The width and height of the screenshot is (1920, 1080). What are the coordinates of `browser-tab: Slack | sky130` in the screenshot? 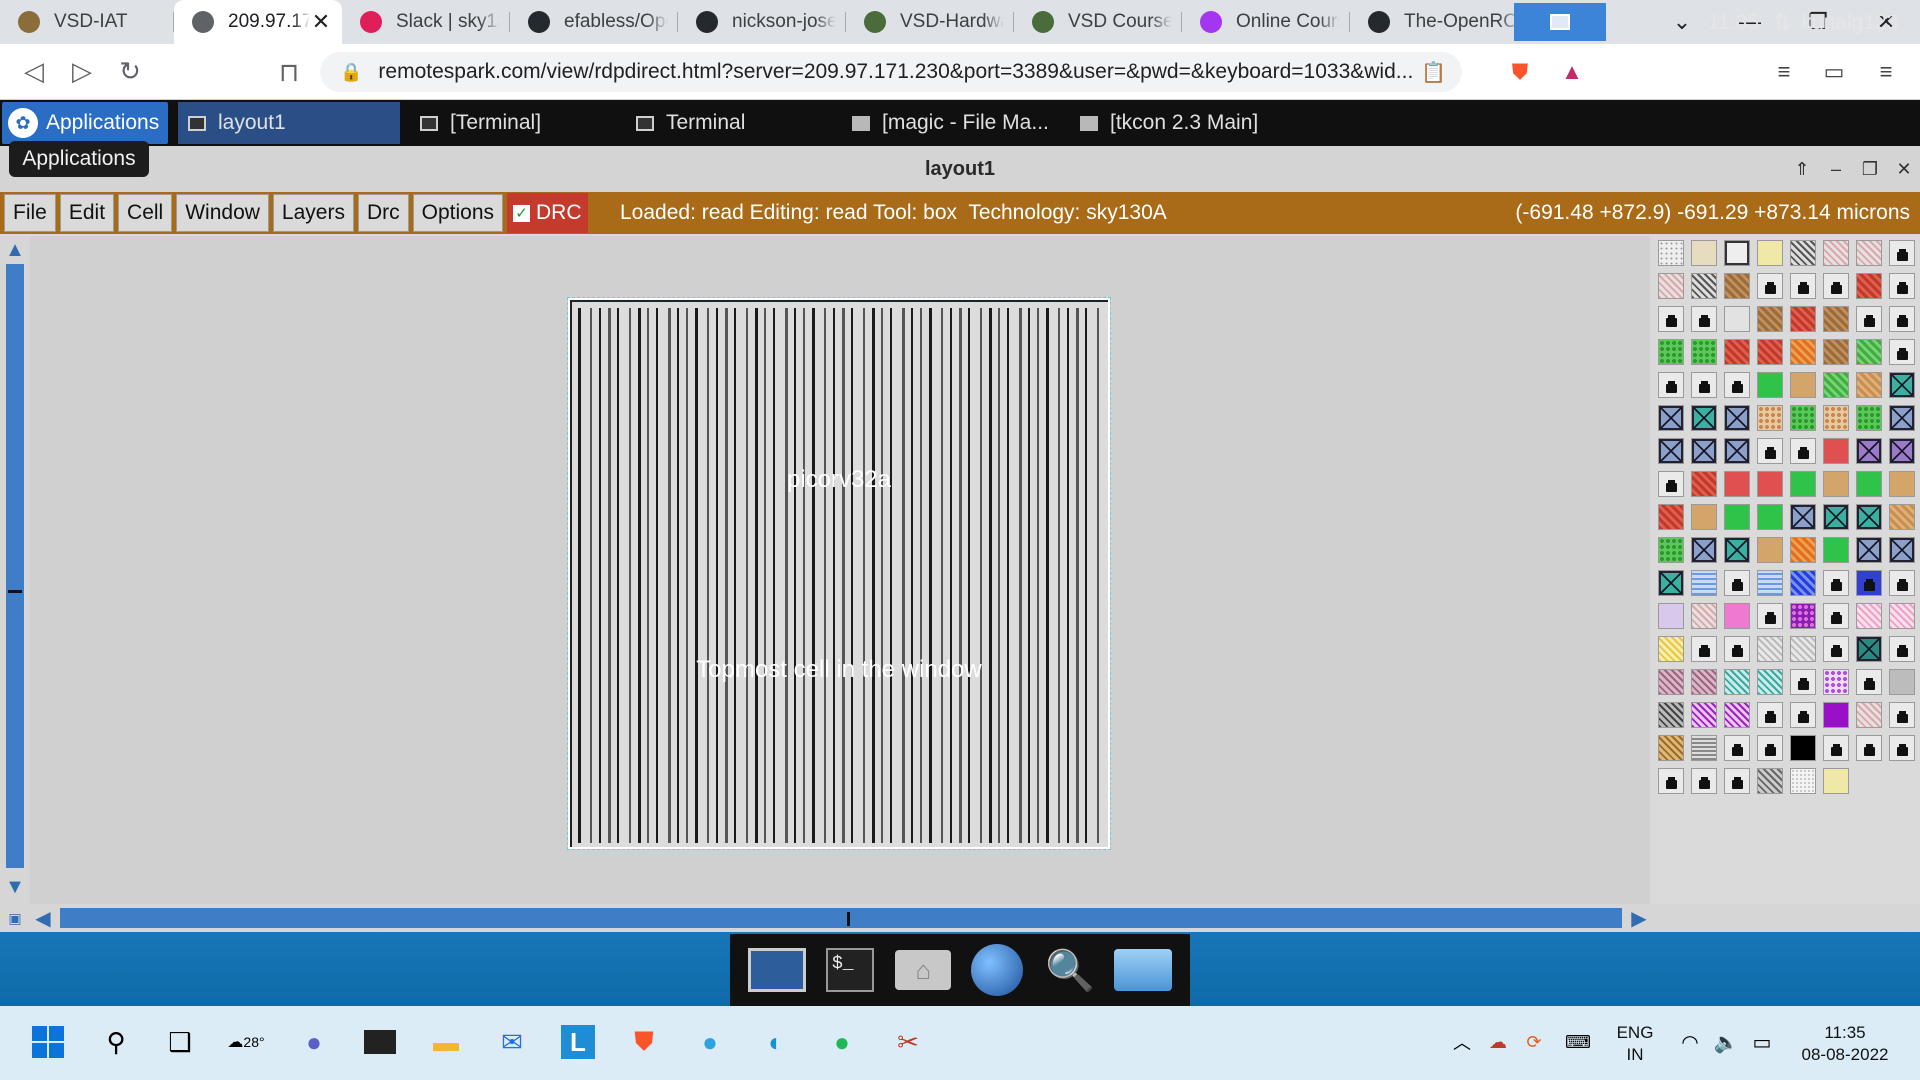 It's located at (426, 22).